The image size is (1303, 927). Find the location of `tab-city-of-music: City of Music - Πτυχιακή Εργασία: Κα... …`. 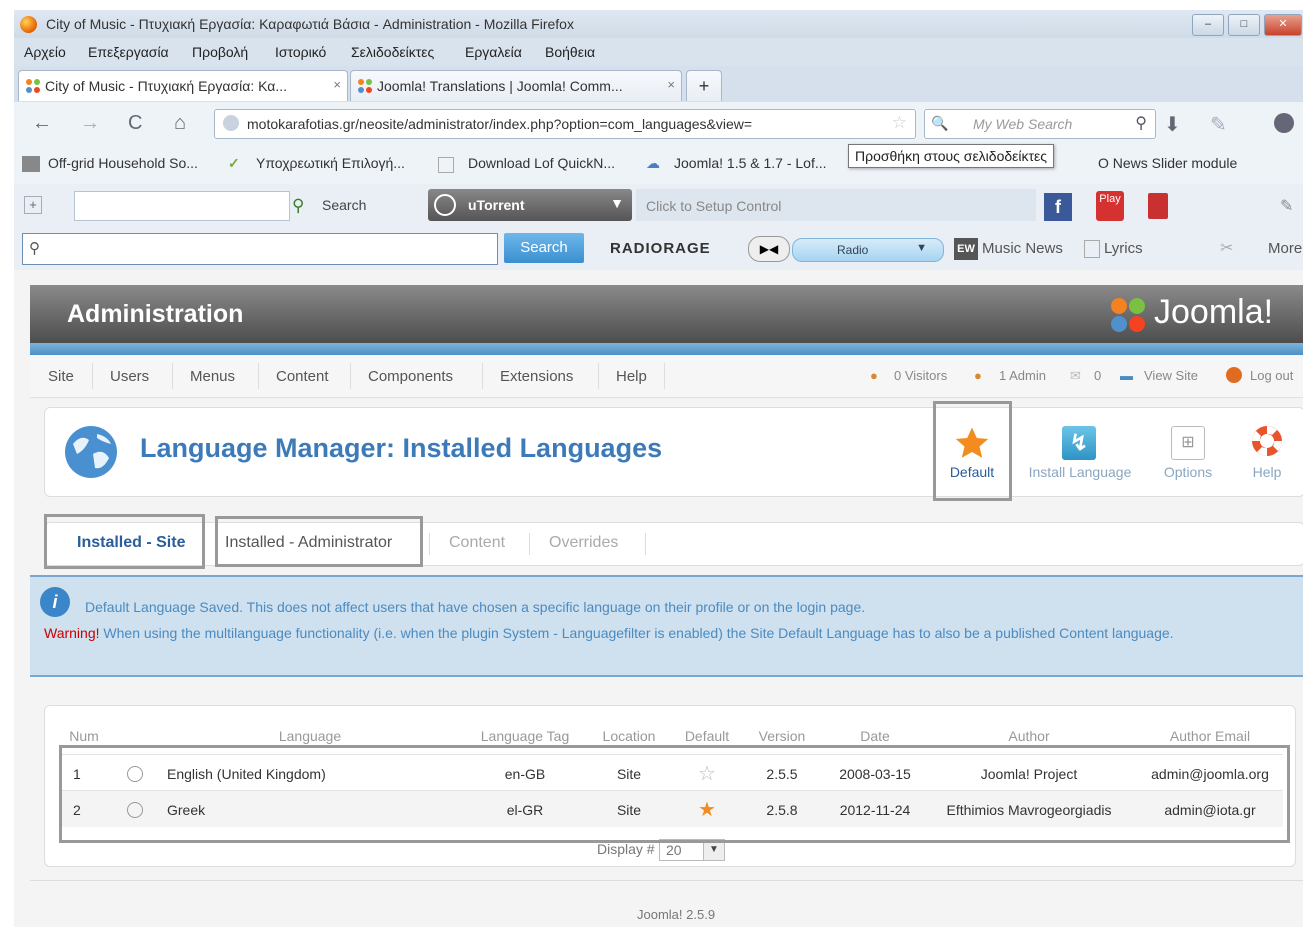

tab-city-of-music: City of Music - Πτυχιακή Εργασία: Κα... … is located at coordinates (183, 85).